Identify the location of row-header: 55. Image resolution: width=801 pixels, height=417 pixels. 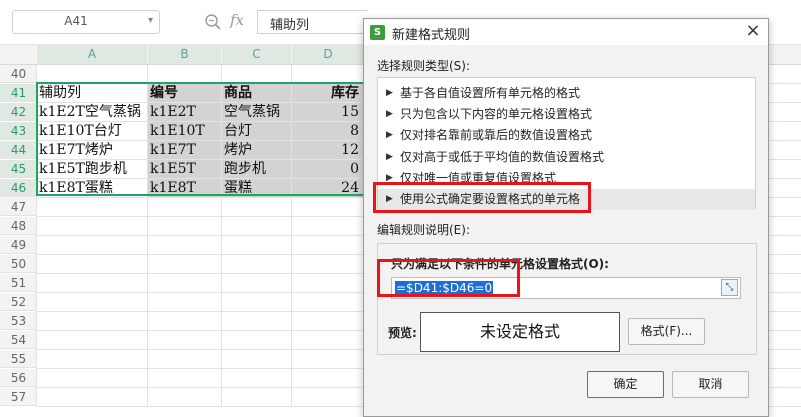
(18, 359).